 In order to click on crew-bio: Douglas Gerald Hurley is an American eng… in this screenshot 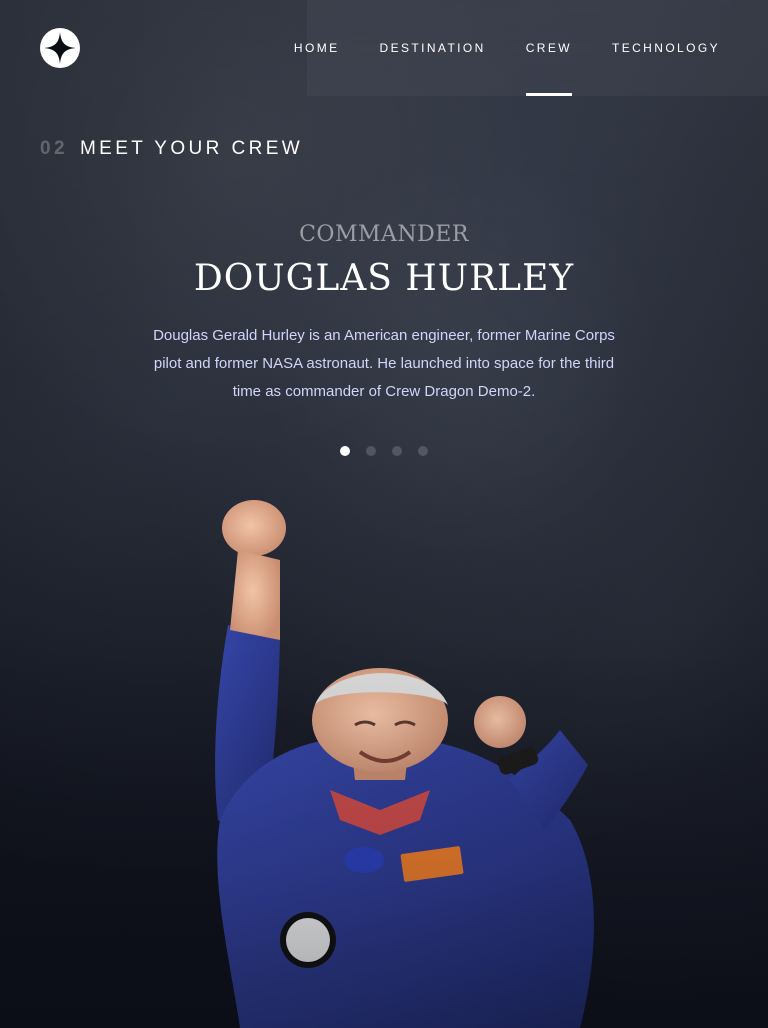, I will do `click(384, 363)`.